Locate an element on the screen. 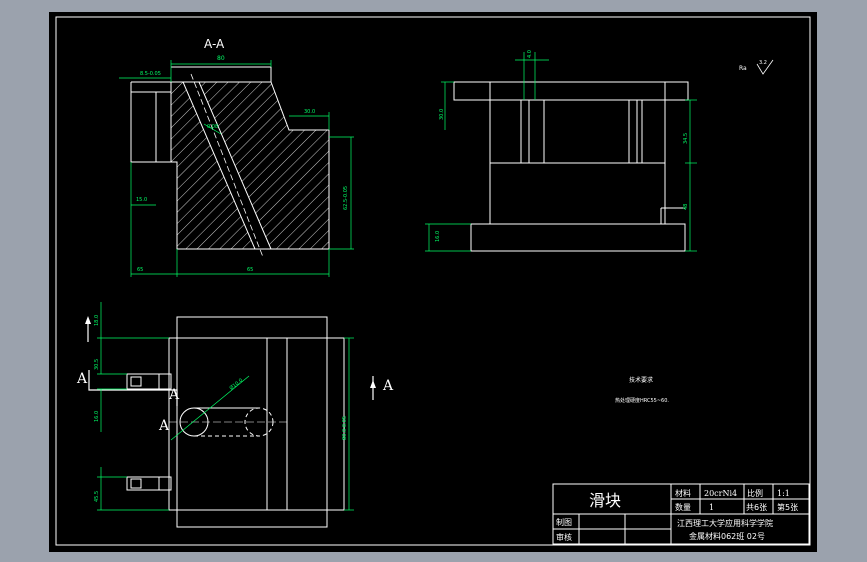 Image resolution: width=867 pixels, height=562 pixels. roughness-symbol: Ra 3.2 is located at coordinates (756, 67).